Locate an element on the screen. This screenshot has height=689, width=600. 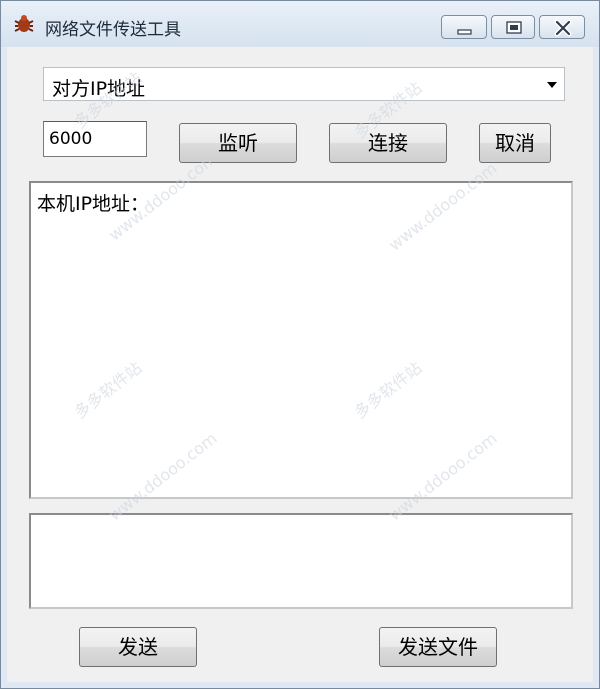
listen-button: 监听 is located at coordinates (238, 143).